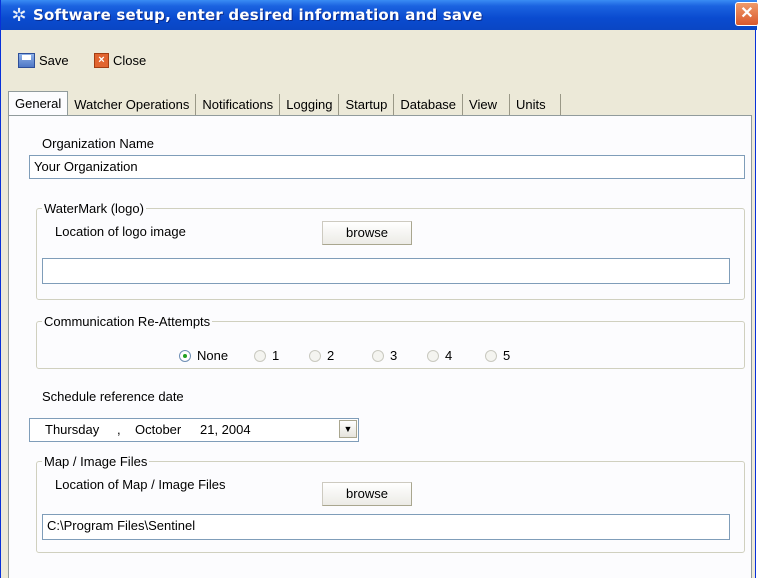 The width and height of the screenshot is (762, 578). What do you see at coordinates (113, 396) in the screenshot?
I see `schedule-date-label: Schedule reference date` at bounding box center [113, 396].